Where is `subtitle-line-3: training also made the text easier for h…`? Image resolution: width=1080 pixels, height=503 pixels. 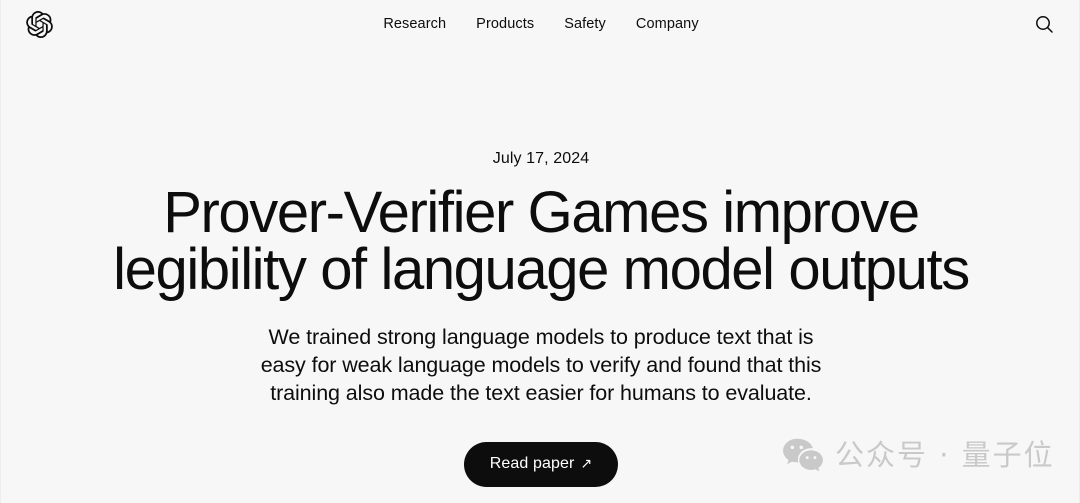
subtitle-line-3: training also made the text easier for h… is located at coordinates (541, 393).